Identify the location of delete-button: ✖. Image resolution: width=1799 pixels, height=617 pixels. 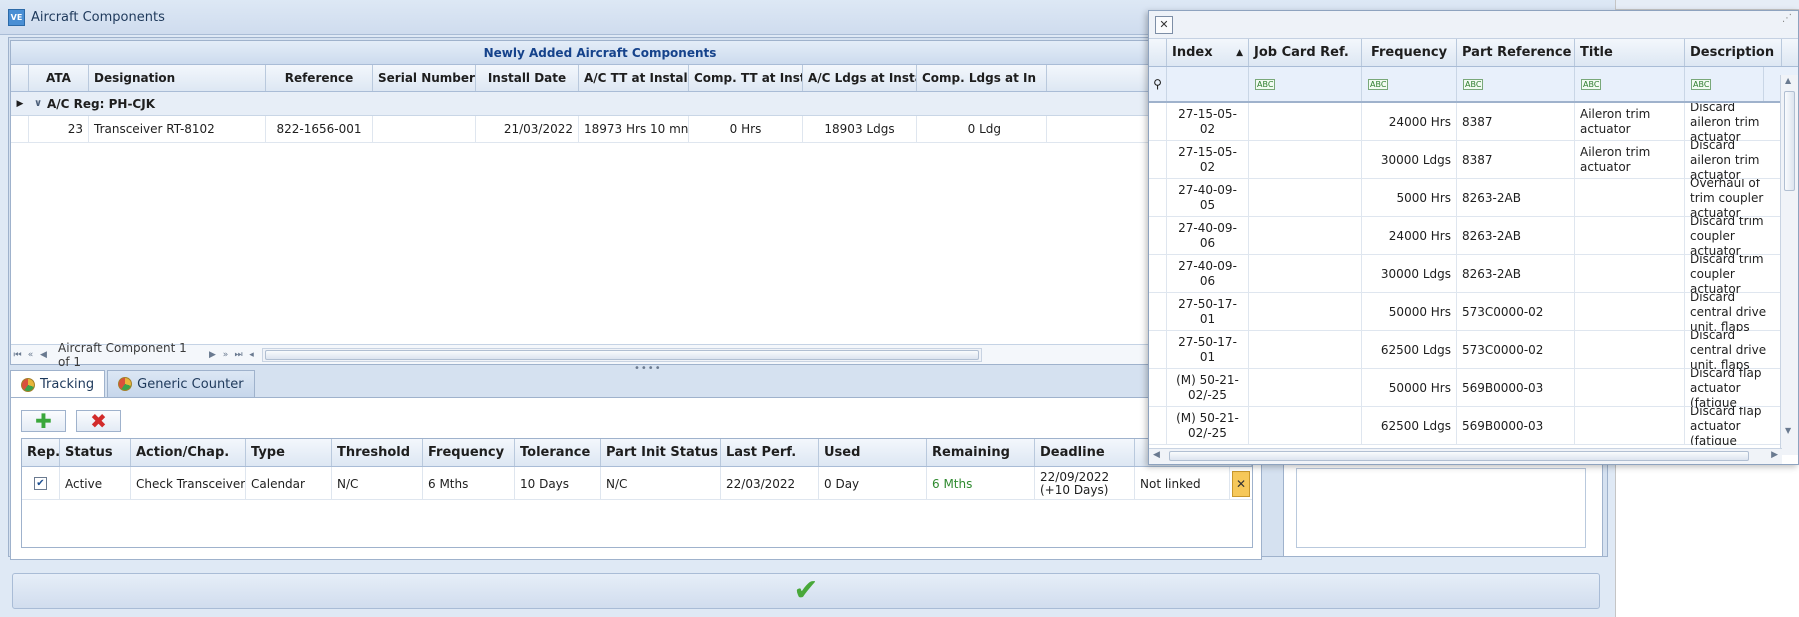
(98, 421).